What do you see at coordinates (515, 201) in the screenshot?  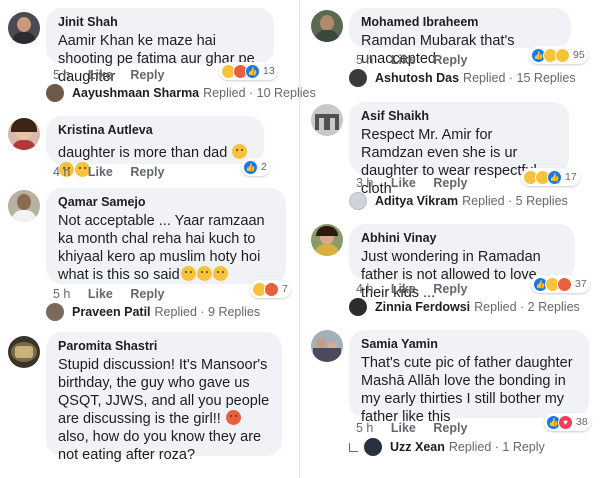 I see `reply-count: Replied · 5 Replies` at bounding box center [515, 201].